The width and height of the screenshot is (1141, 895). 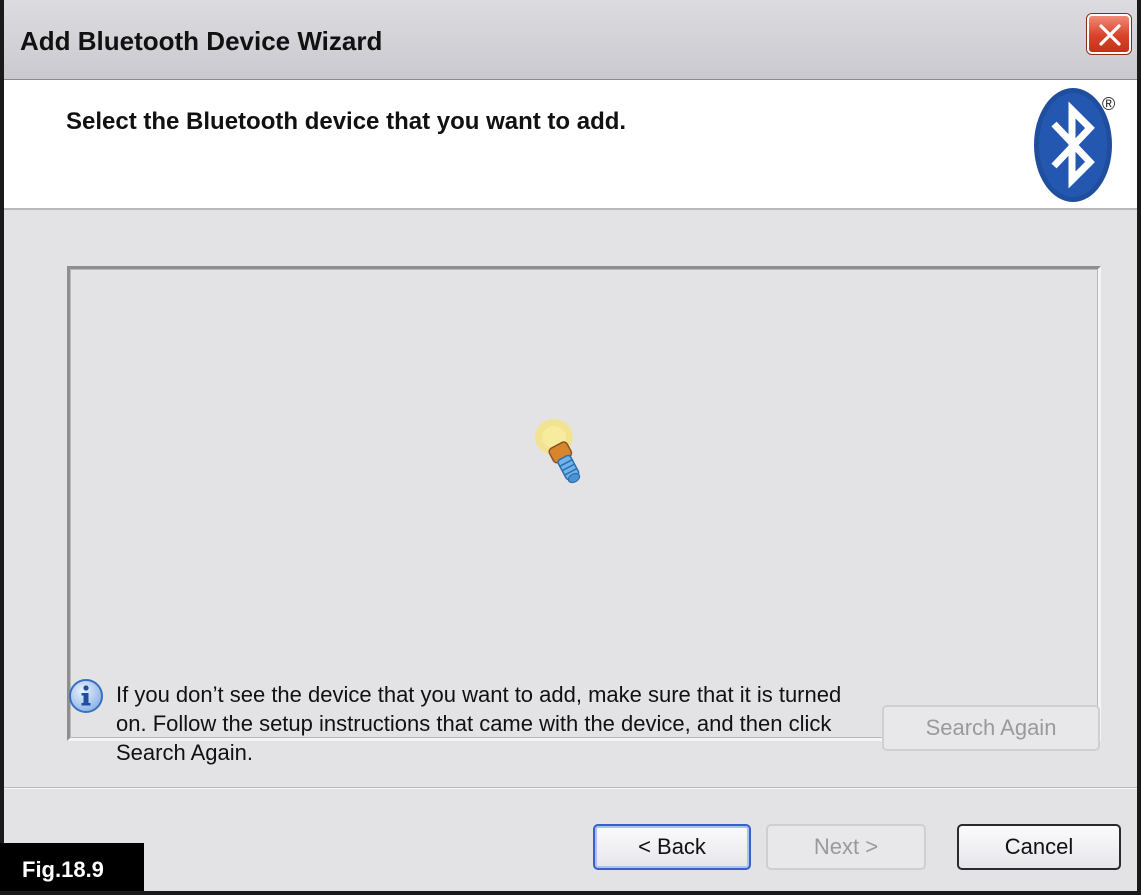 I want to click on window-bottom-border, so click(x=570, y=893).